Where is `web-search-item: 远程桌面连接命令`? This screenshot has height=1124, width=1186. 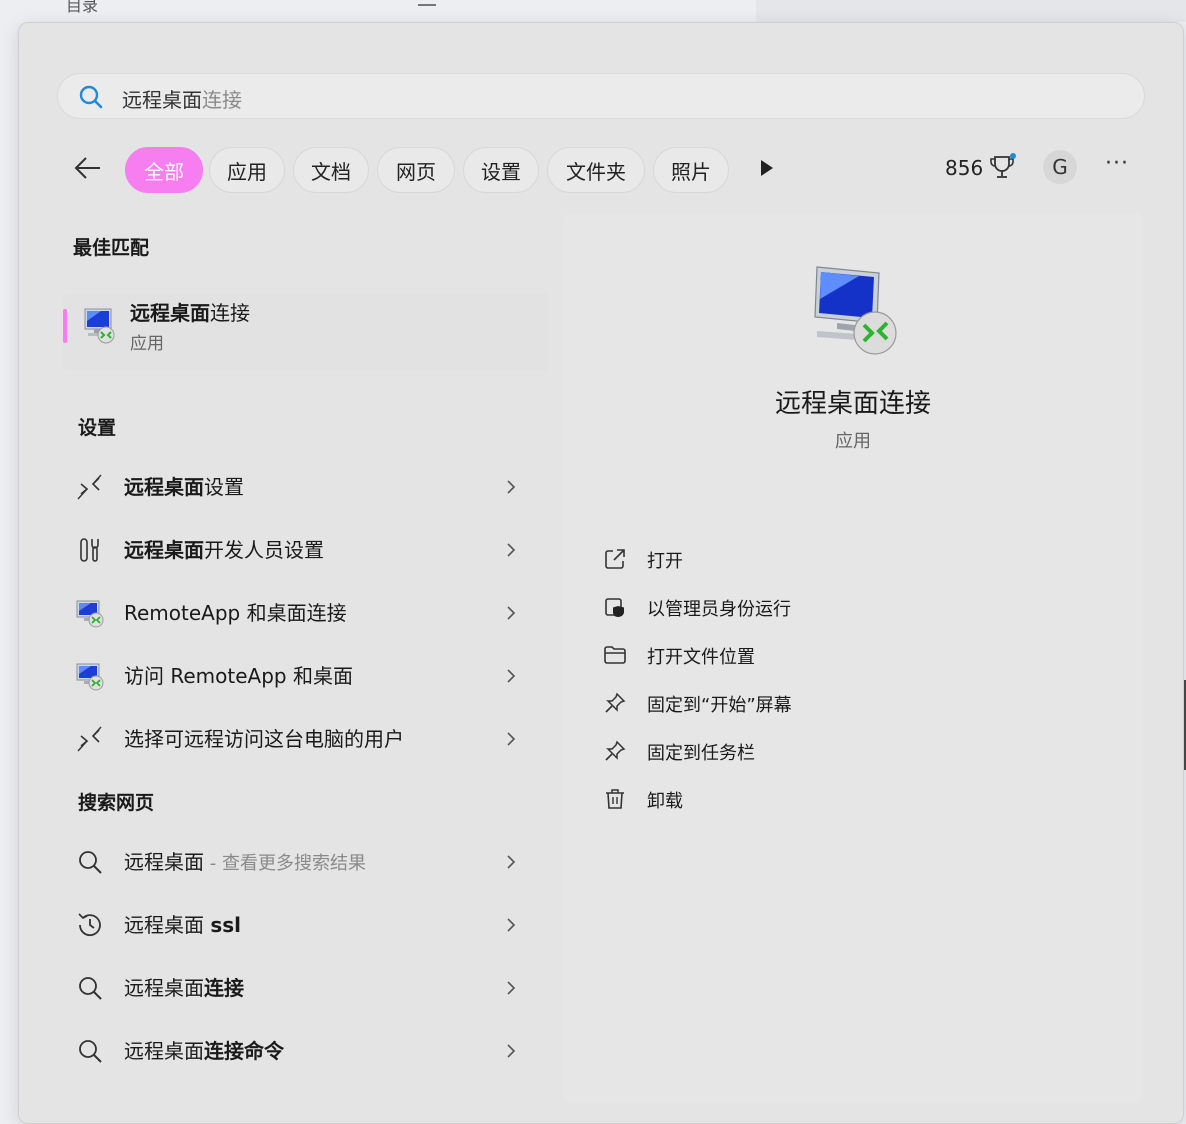
web-search-item: 远程桌面连接命令 is located at coordinates (310, 1050).